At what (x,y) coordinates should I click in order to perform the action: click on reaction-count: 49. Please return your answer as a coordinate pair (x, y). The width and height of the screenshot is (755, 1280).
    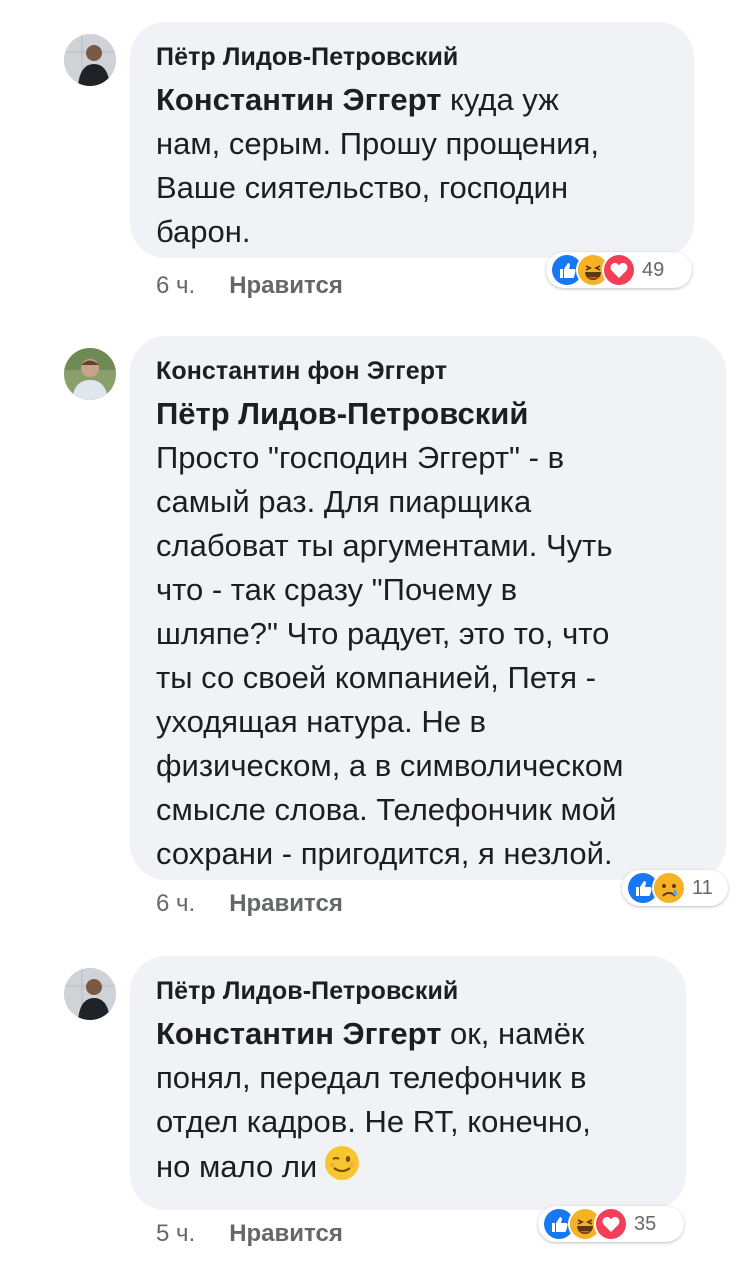
    Looking at the image, I should click on (653, 269).